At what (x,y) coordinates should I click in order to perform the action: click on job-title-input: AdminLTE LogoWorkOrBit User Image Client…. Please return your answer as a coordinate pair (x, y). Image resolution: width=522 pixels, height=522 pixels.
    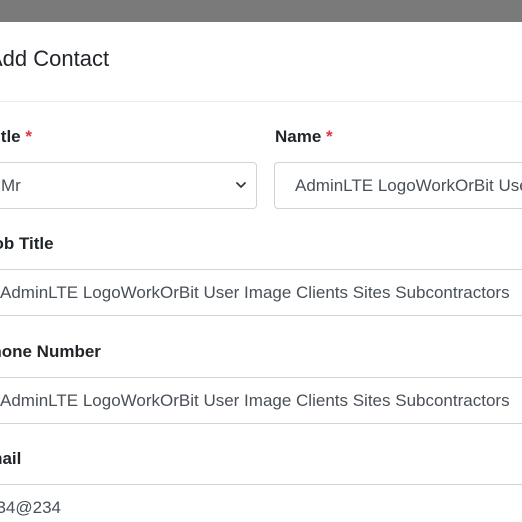
    Looking at the image, I should click on (261, 292).